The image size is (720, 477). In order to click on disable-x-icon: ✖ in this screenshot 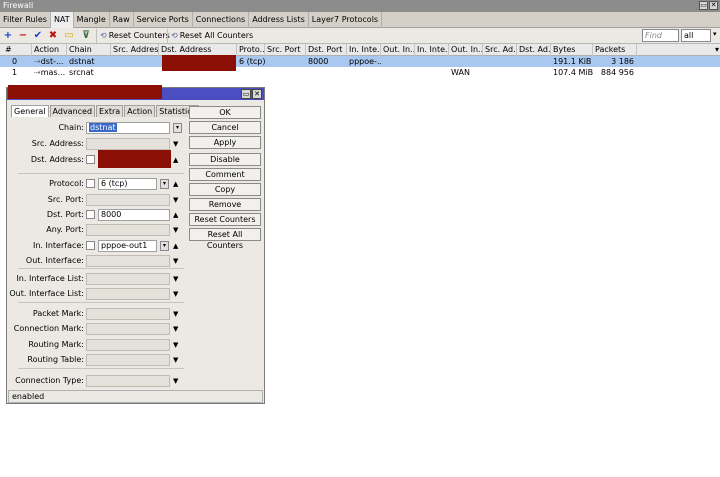, I will do `click(53, 36)`.